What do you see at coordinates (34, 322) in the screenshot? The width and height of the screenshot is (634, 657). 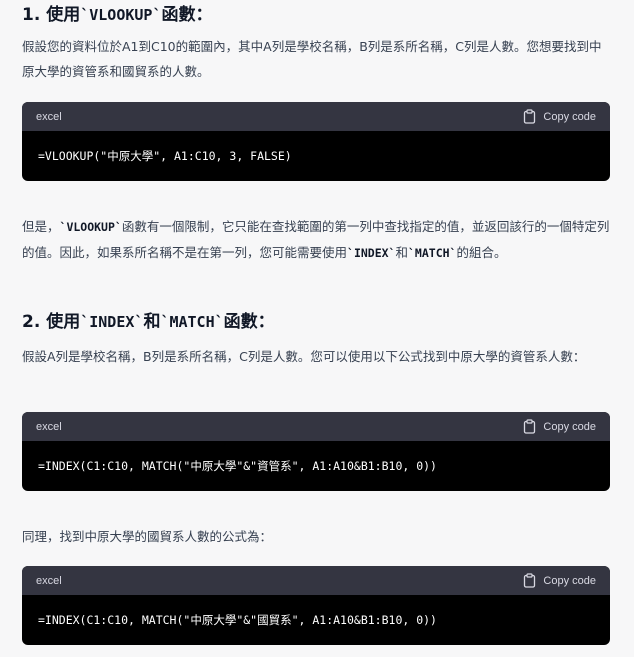 I see `heading-number: 2.` at bounding box center [34, 322].